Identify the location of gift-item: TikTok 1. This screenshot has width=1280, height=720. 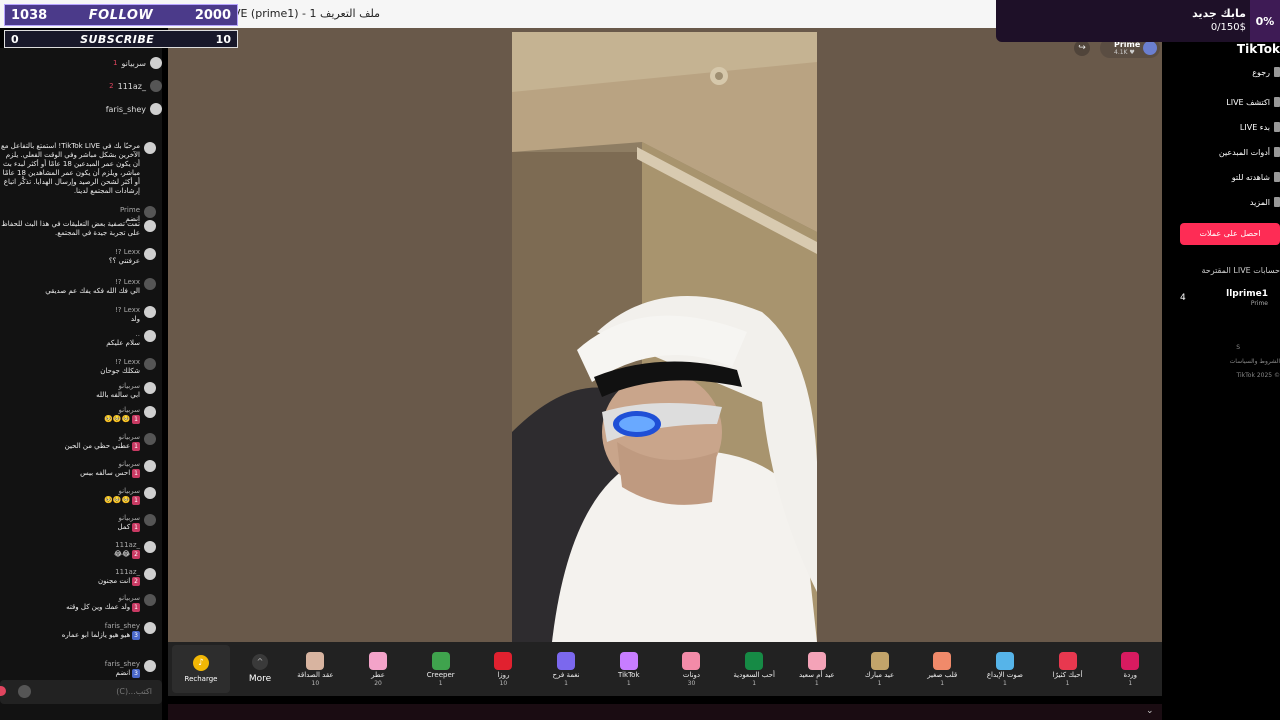
(628, 669).